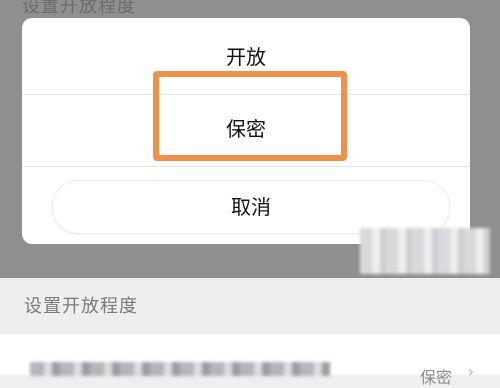 This screenshot has height=388, width=500. What do you see at coordinates (180, 369) in the screenshot?
I see `blurred-row-label` at bounding box center [180, 369].